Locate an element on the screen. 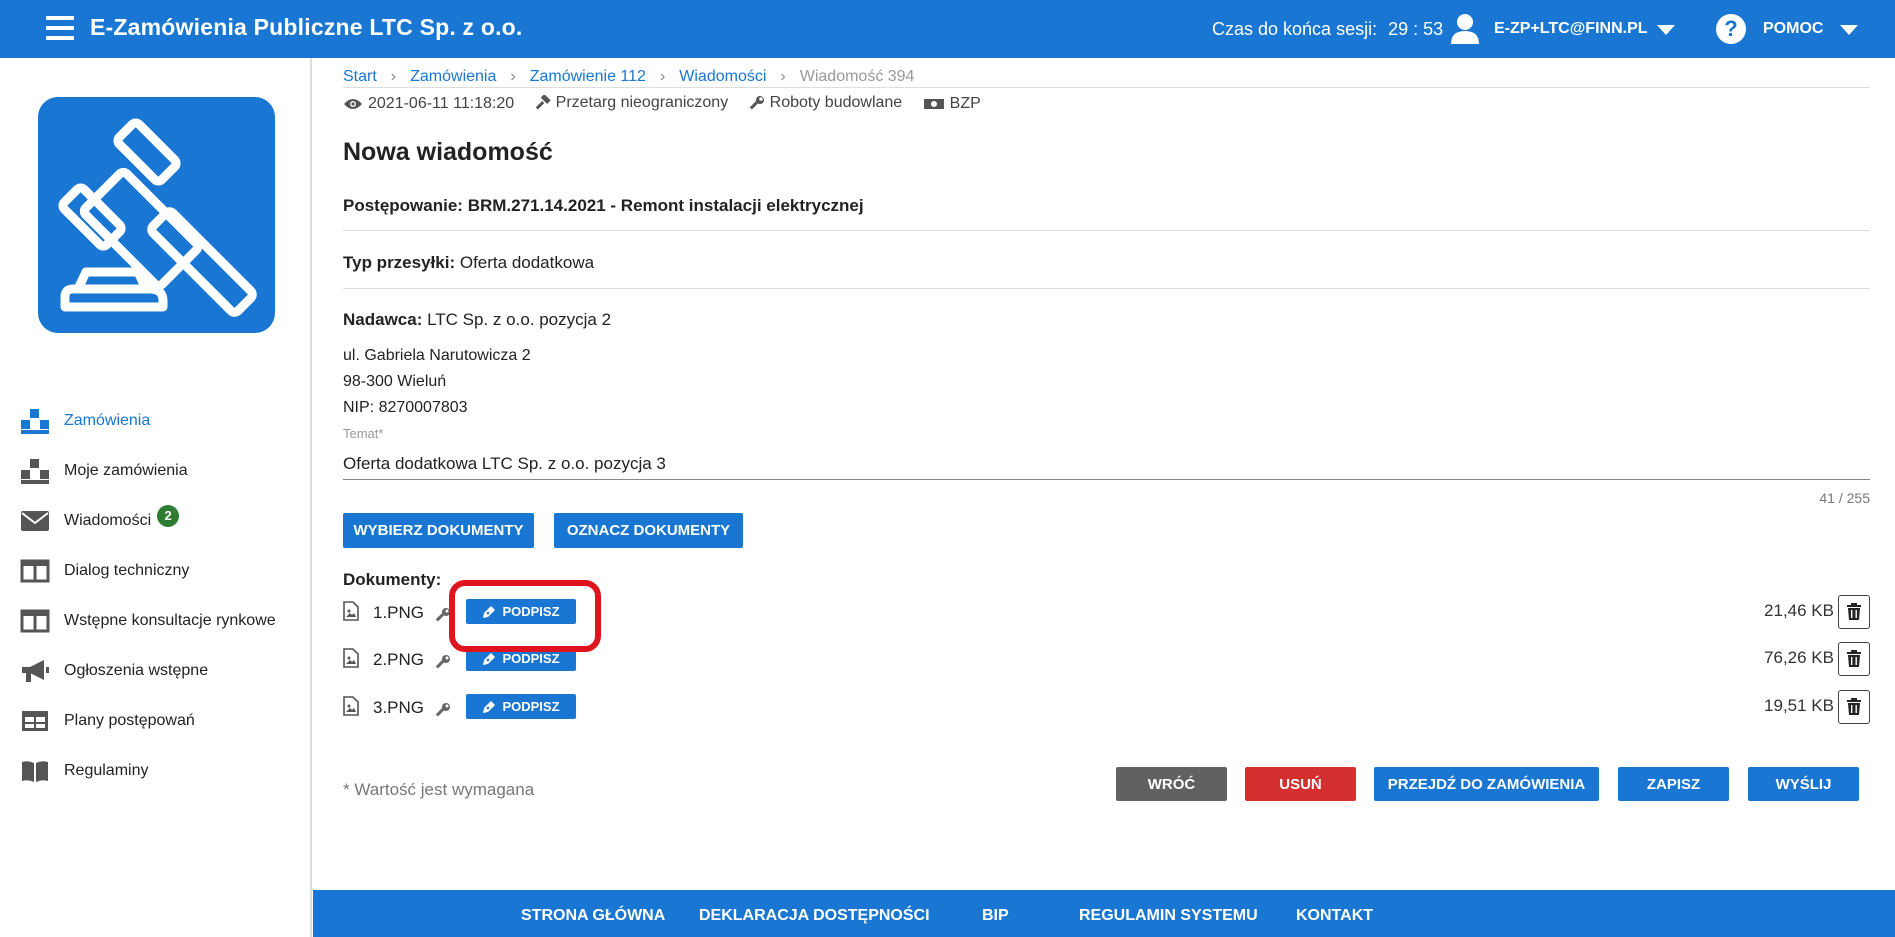  sender-label: Nadawca: is located at coordinates (383, 319).